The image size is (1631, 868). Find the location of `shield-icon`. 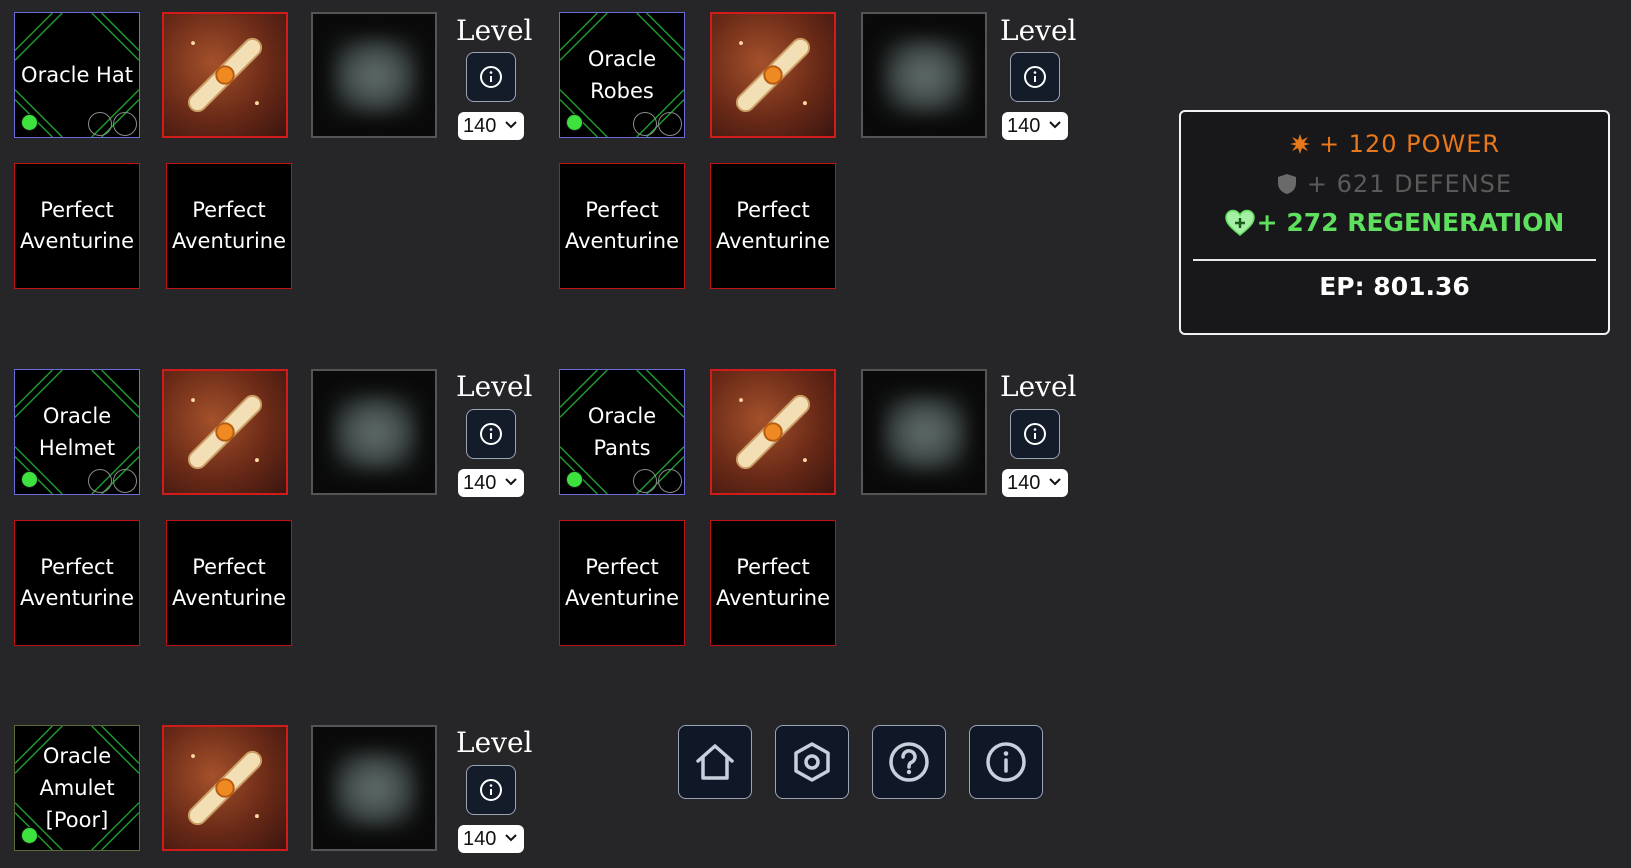

shield-icon is located at coordinates (1286, 184).